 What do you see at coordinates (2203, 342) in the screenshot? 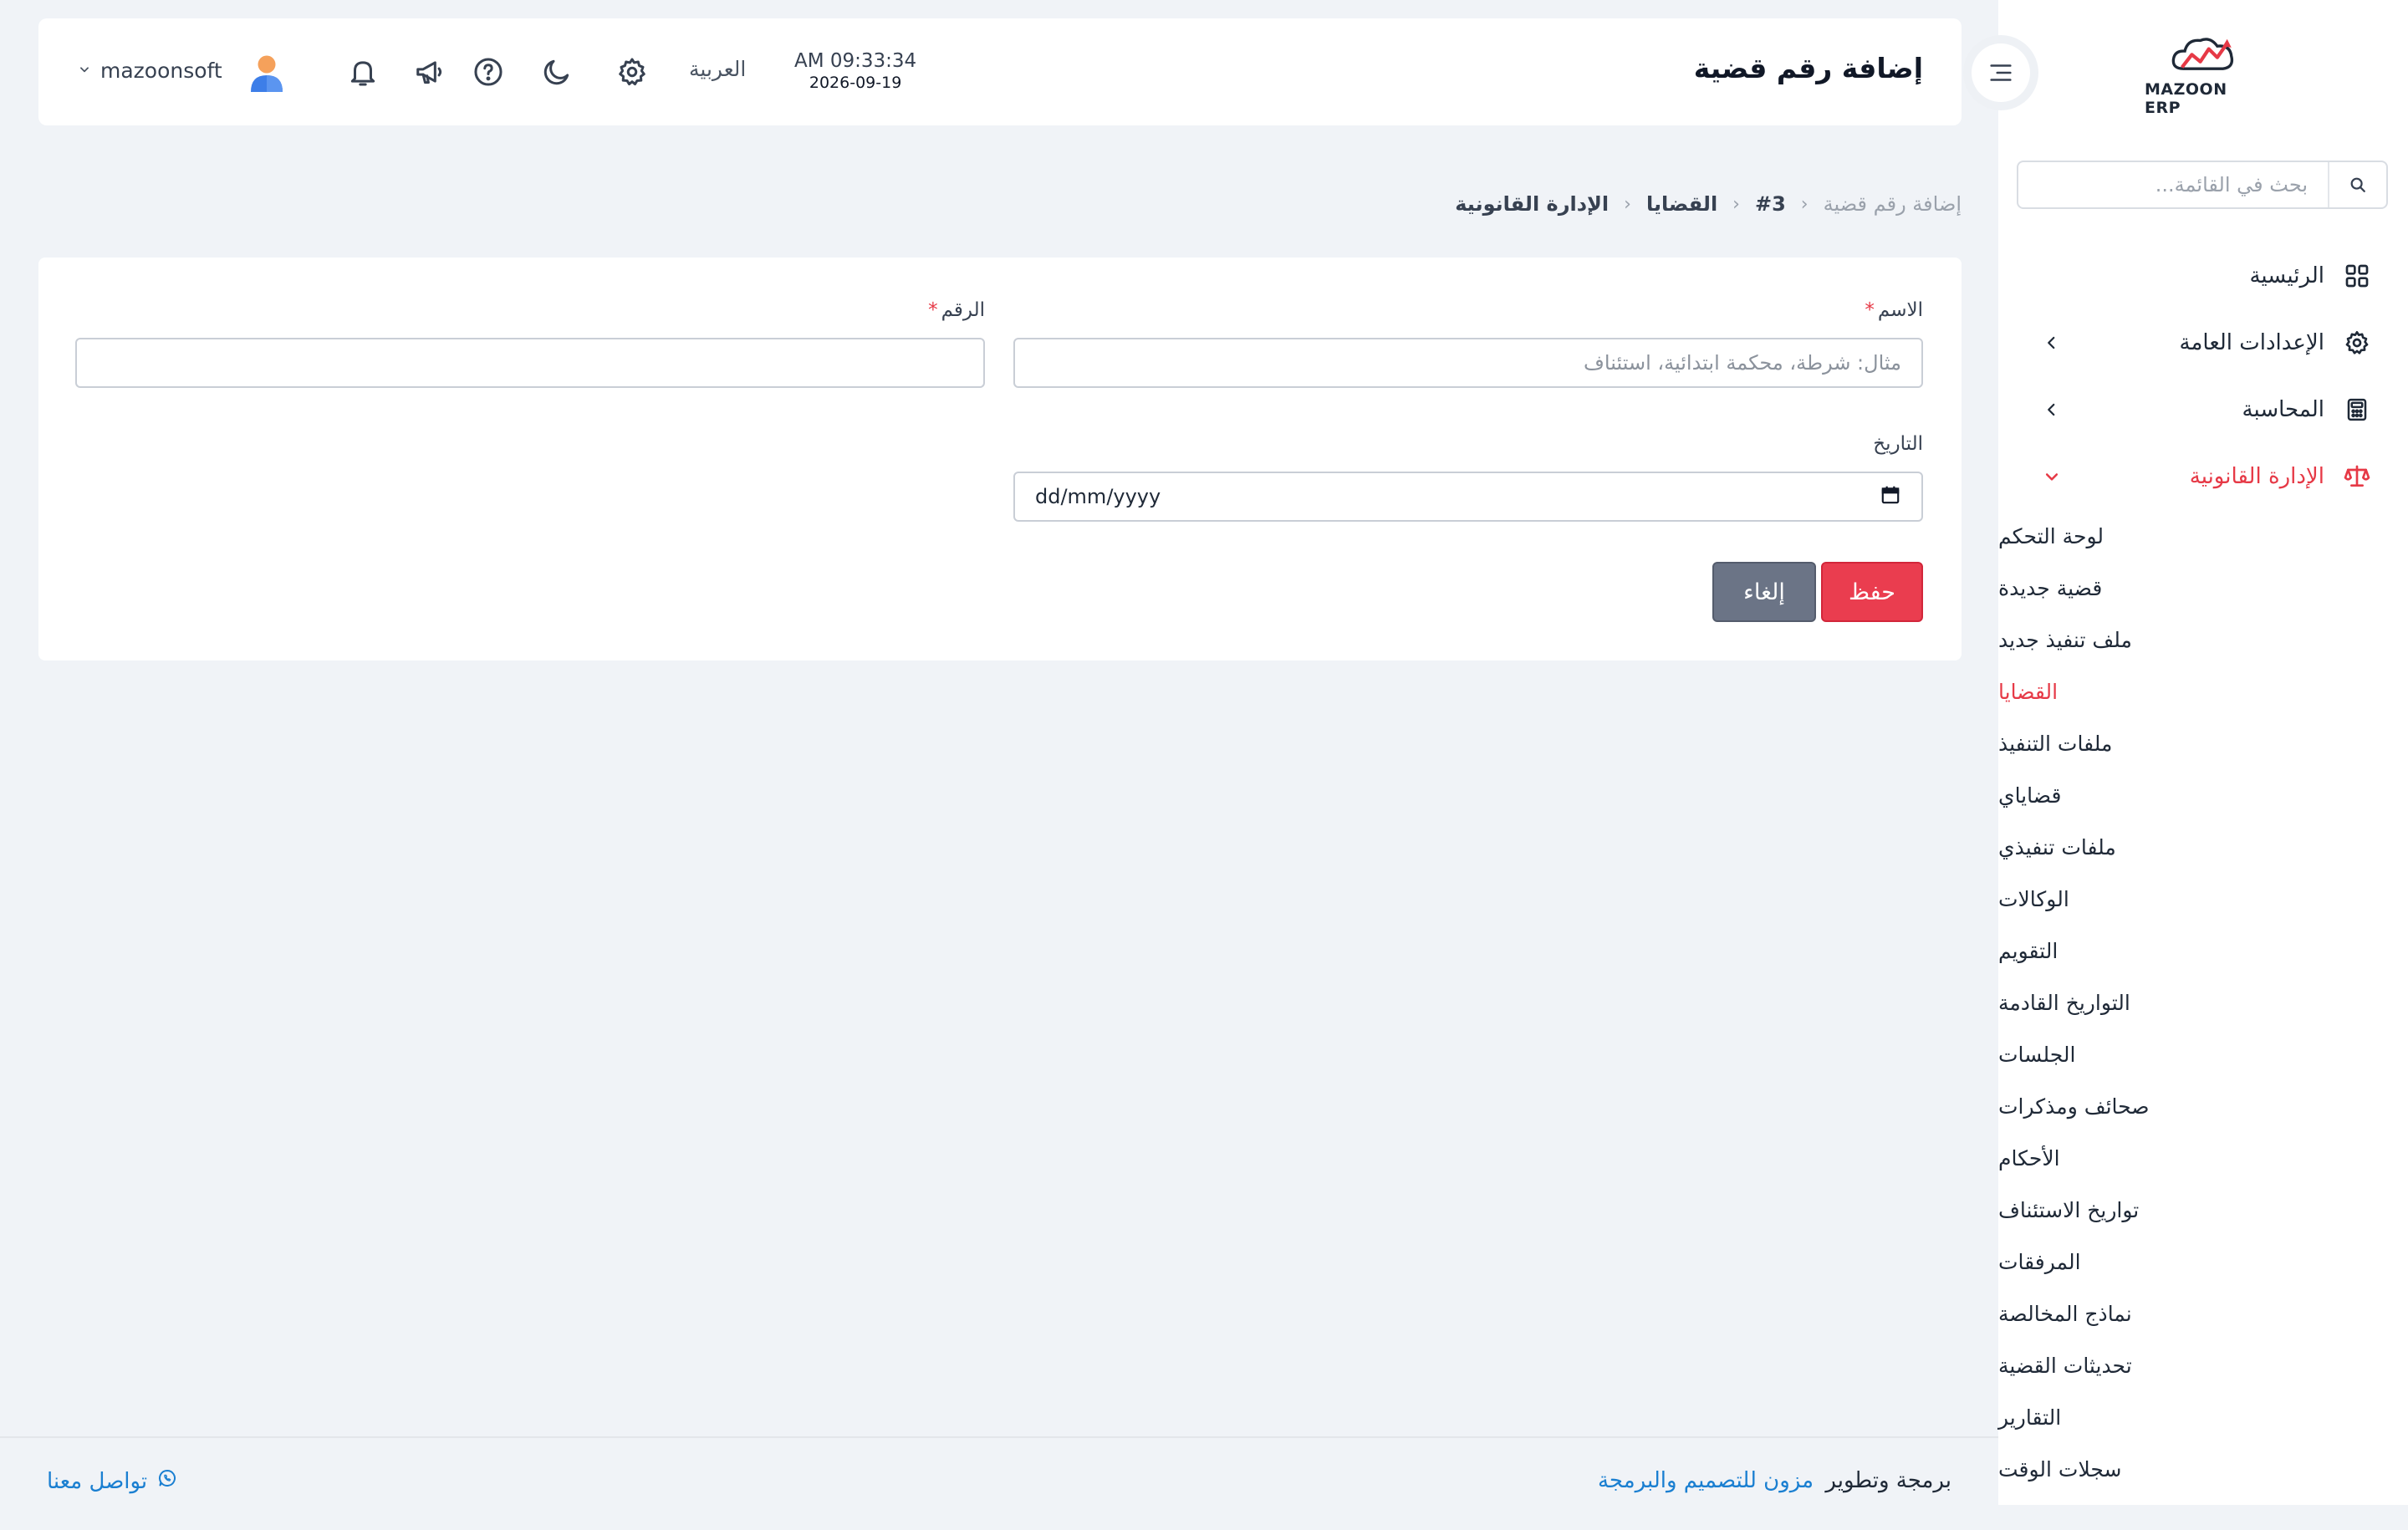
I see `sidebar-item-general-settings: الإعدادات العامة` at bounding box center [2203, 342].